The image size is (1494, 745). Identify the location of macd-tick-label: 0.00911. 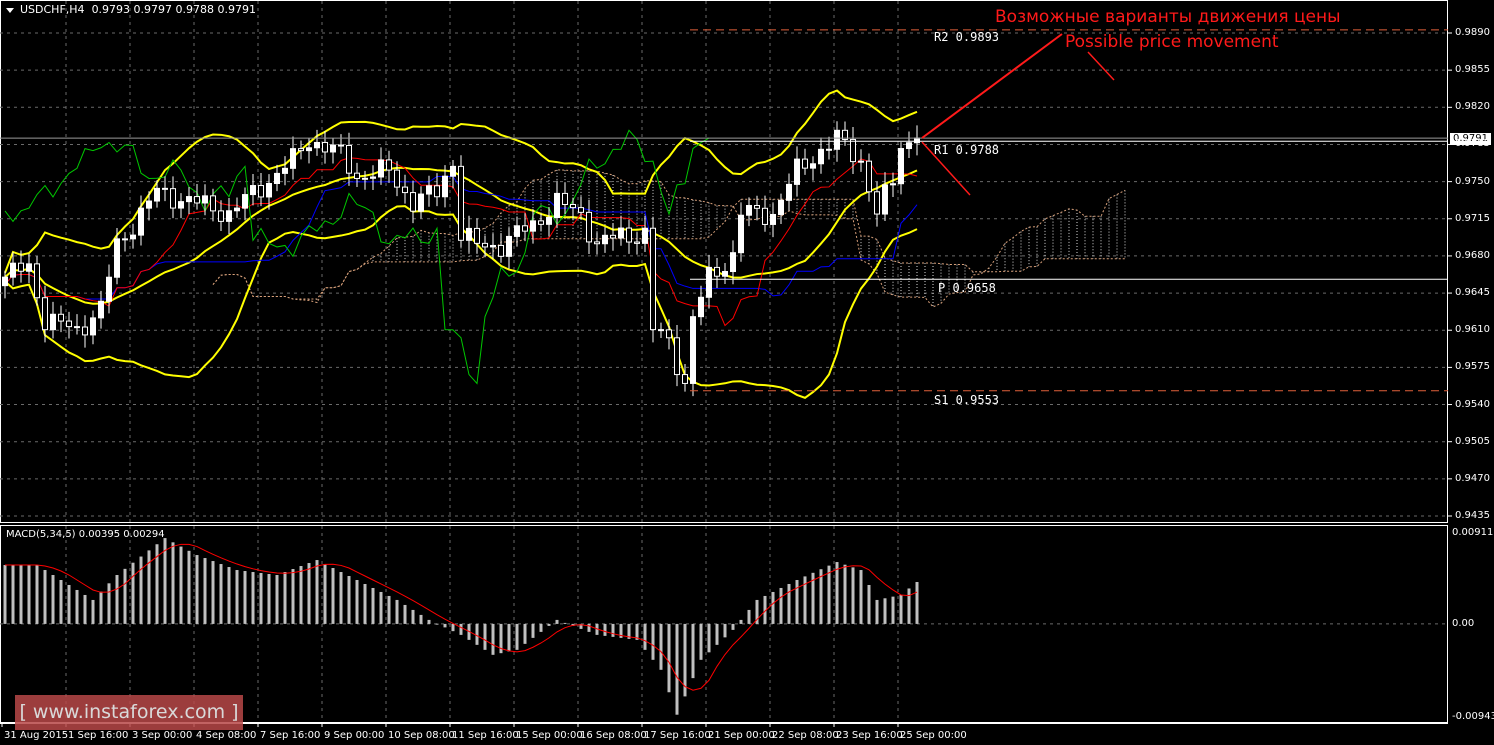
(1473, 532).